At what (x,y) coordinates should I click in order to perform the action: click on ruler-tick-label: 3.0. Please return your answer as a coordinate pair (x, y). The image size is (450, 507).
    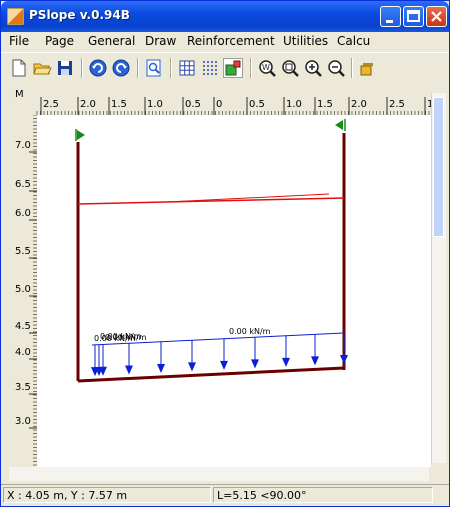
    Looking at the image, I should click on (23, 421).